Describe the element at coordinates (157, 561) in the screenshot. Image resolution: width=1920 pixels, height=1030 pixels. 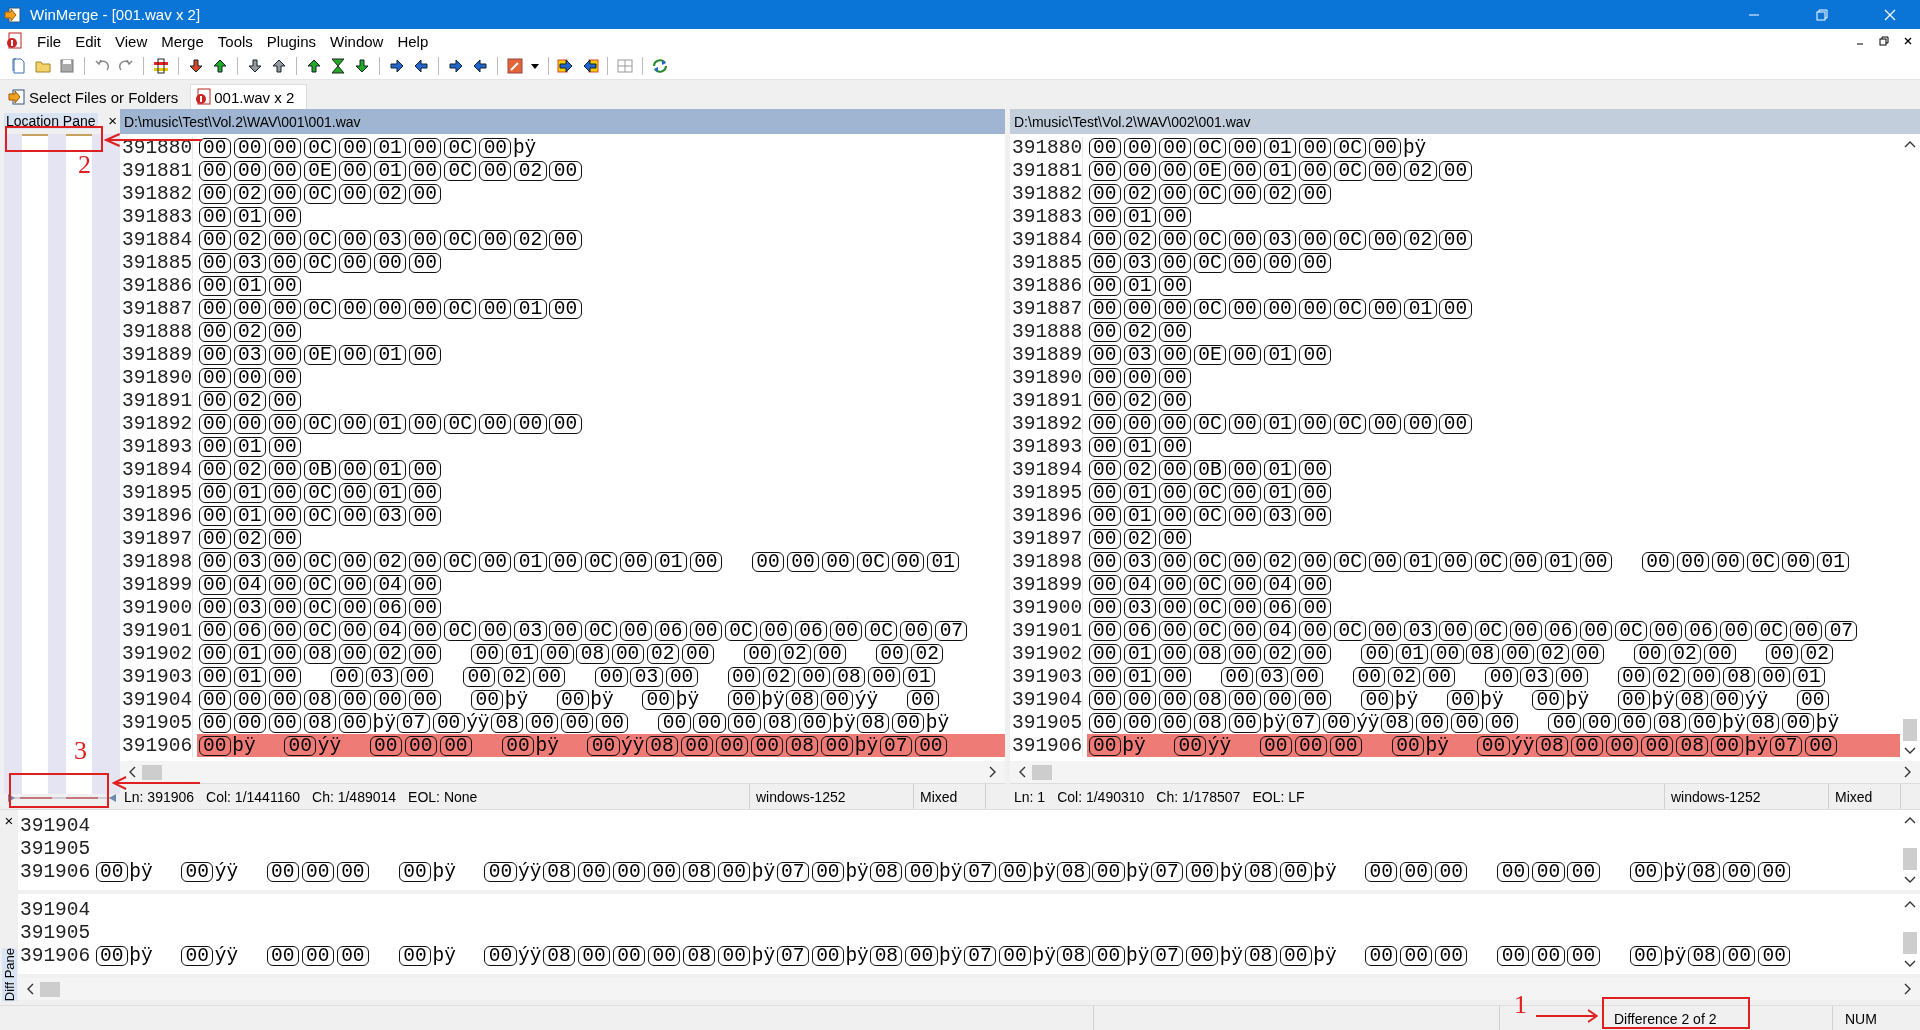
I see `line-number: 391898` at that location.